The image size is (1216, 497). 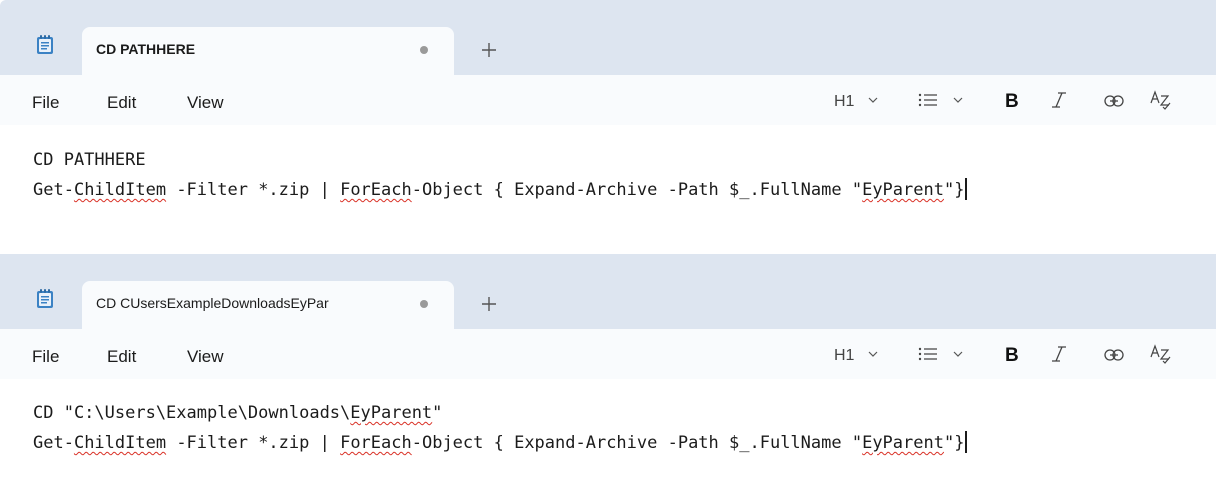 What do you see at coordinates (192, 413) in the screenshot?
I see `text-segment: CD "C:\Users\Example\Downloads\` at bounding box center [192, 413].